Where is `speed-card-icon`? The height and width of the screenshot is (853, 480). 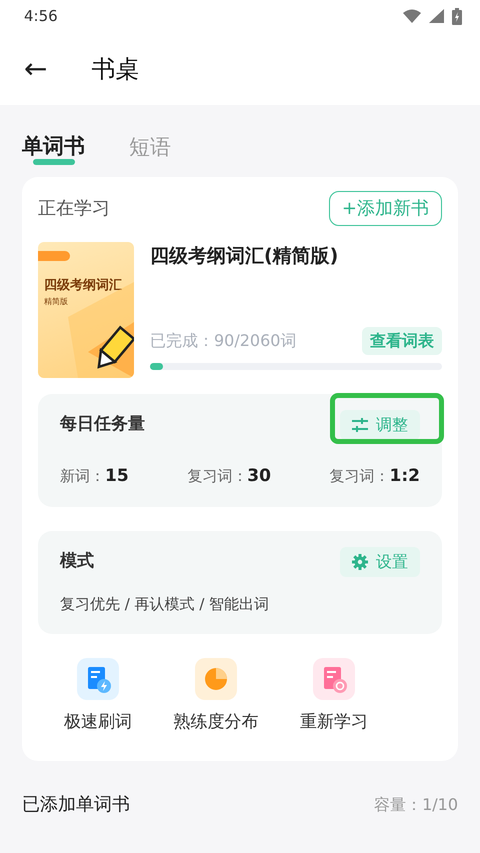
speed-card-icon is located at coordinates (98, 679).